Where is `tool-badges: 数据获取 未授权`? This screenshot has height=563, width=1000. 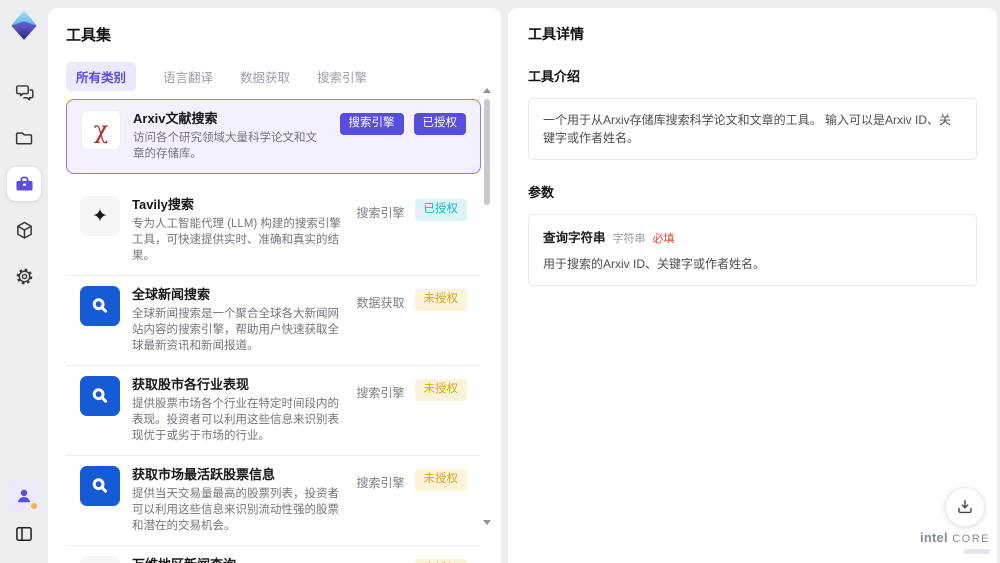
tool-badges: 数据获取 未授权 is located at coordinates (411, 321).